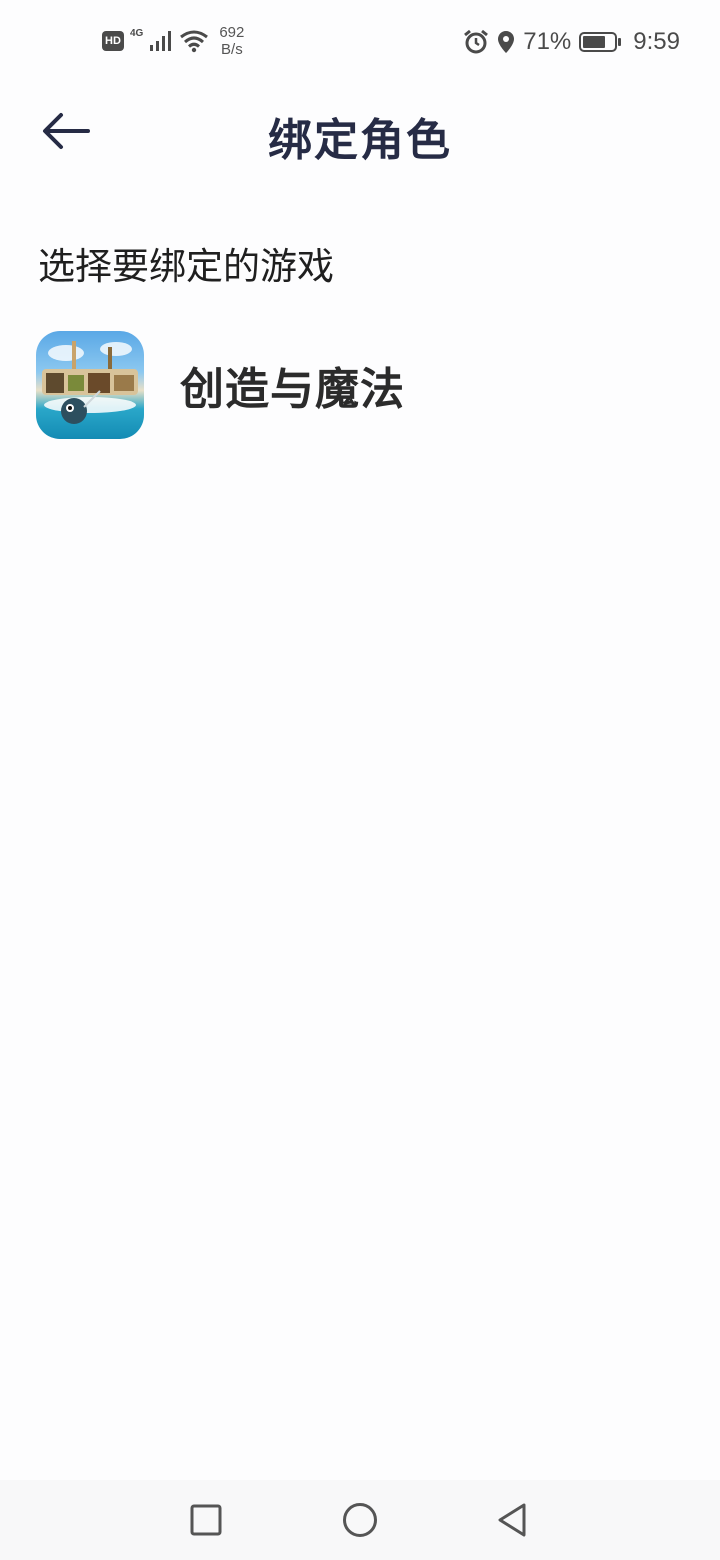 This screenshot has width=720, height=1560. I want to click on signal-icon, so click(161, 41).